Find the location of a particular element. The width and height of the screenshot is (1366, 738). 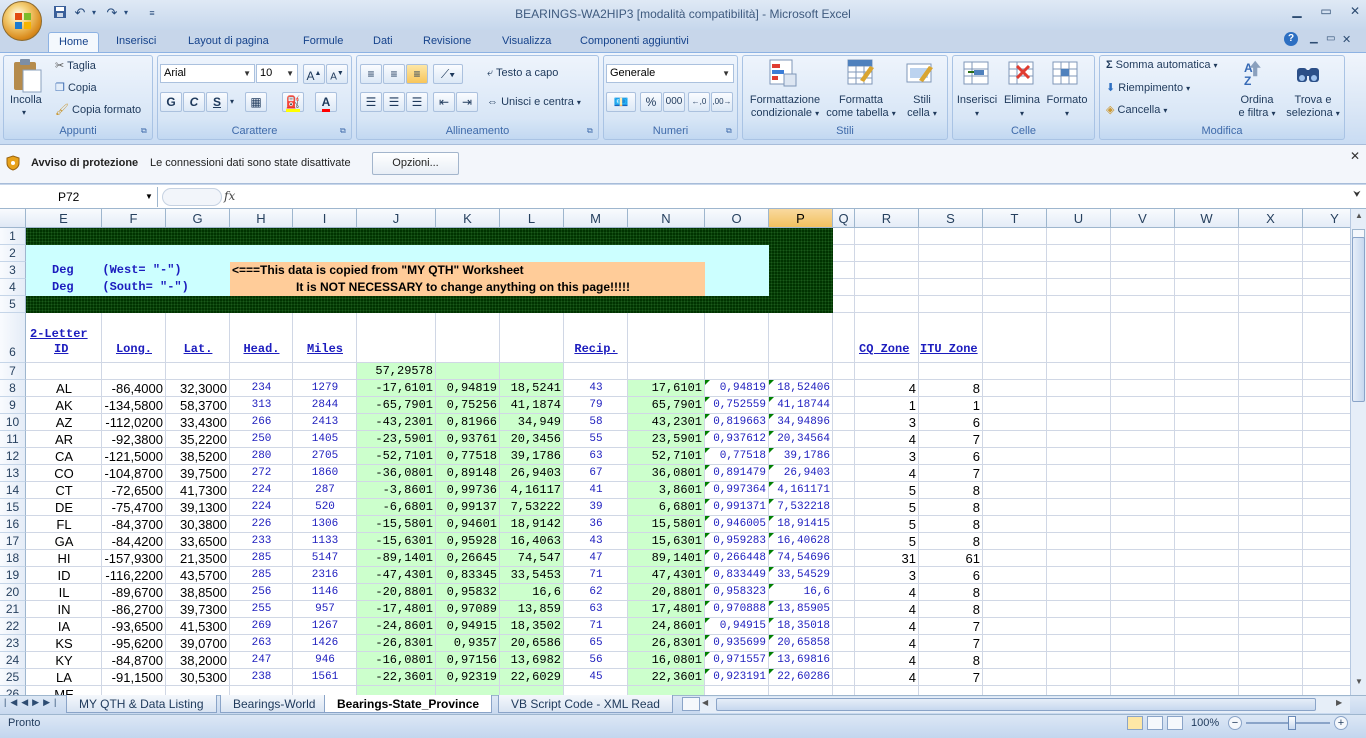

bold-button: G is located at coordinates (171, 102).